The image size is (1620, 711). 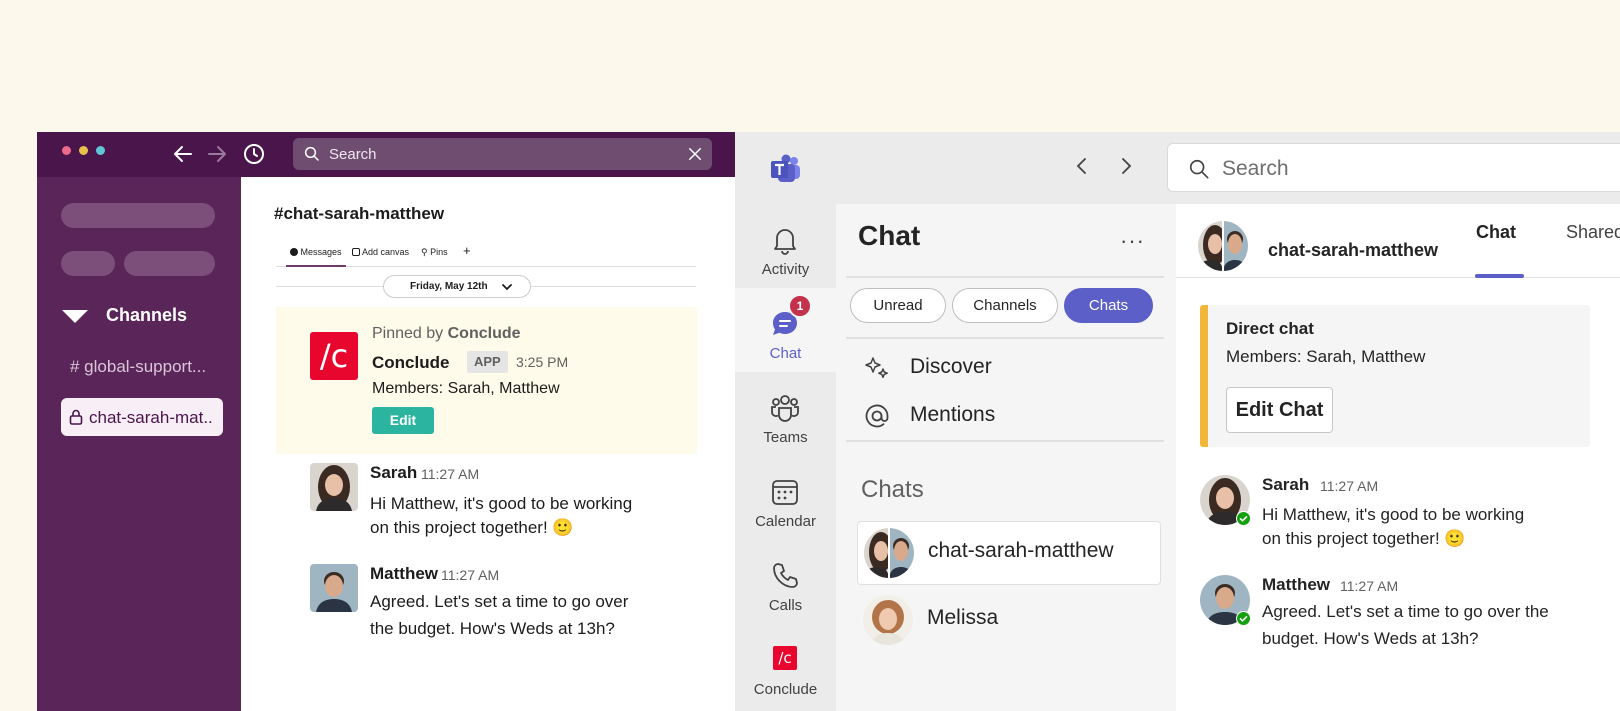 I want to click on filter-chats: Chats, so click(x=1108, y=305).